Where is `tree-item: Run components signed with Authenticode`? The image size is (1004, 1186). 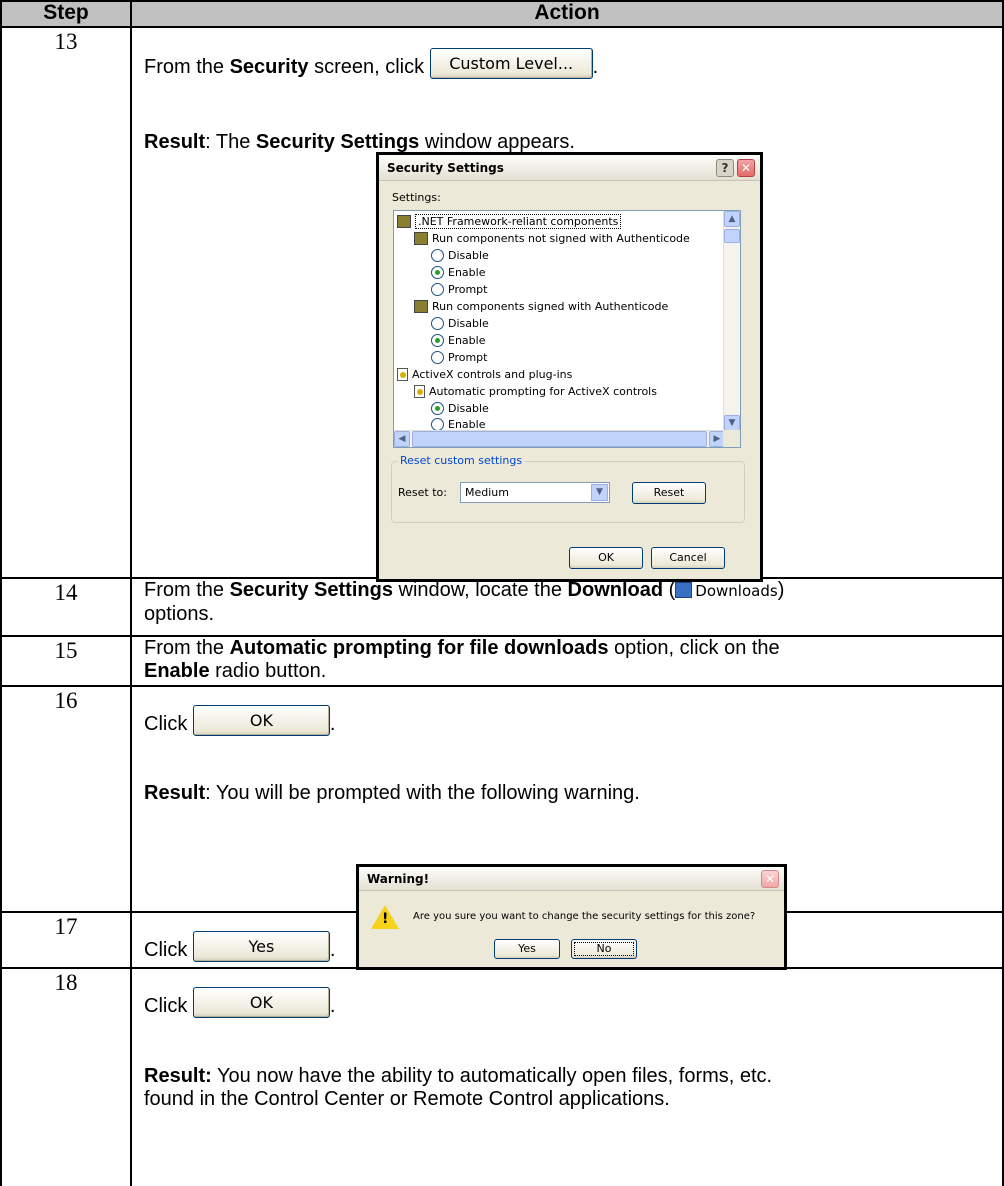 tree-item: Run components signed with Authenticode is located at coordinates (541, 306).